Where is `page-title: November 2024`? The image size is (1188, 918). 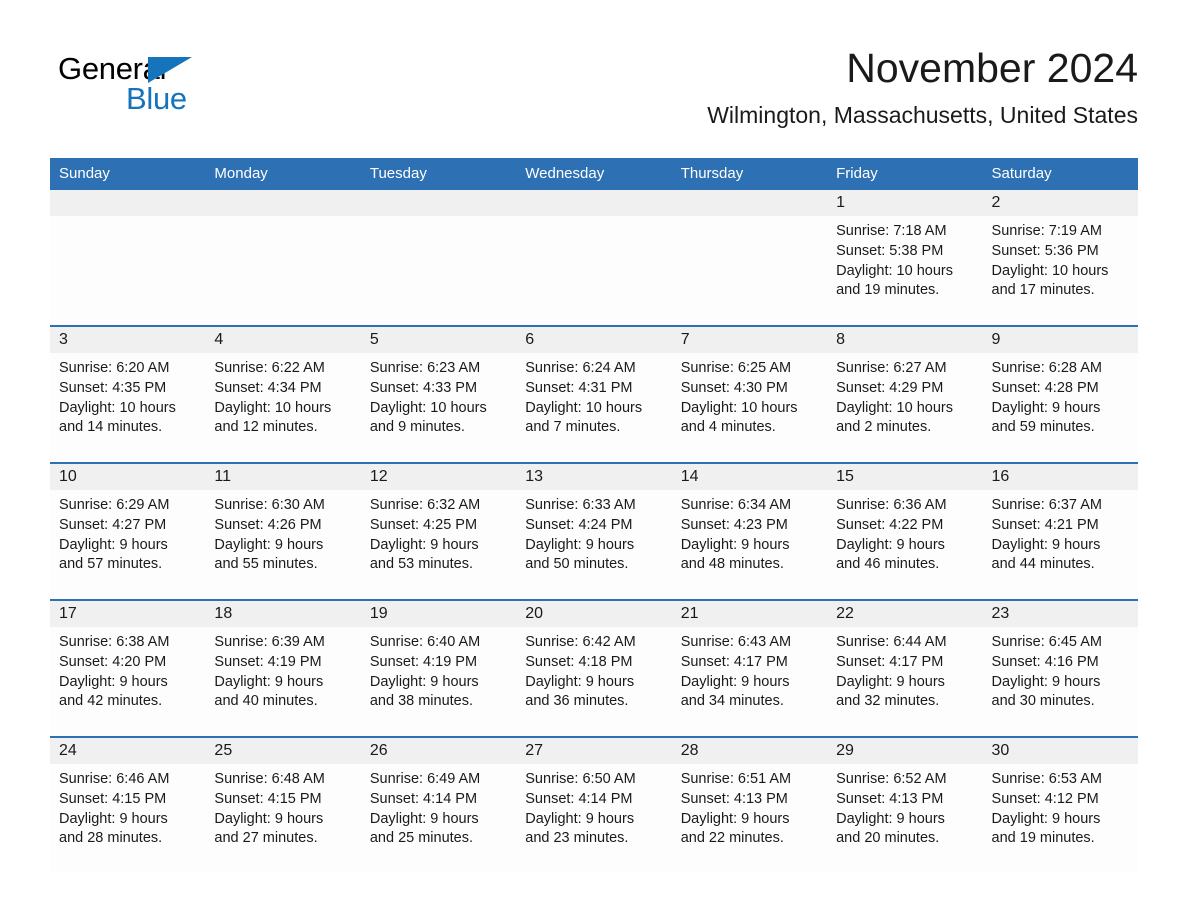
page-title: November 2024 is located at coordinates (992, 68).